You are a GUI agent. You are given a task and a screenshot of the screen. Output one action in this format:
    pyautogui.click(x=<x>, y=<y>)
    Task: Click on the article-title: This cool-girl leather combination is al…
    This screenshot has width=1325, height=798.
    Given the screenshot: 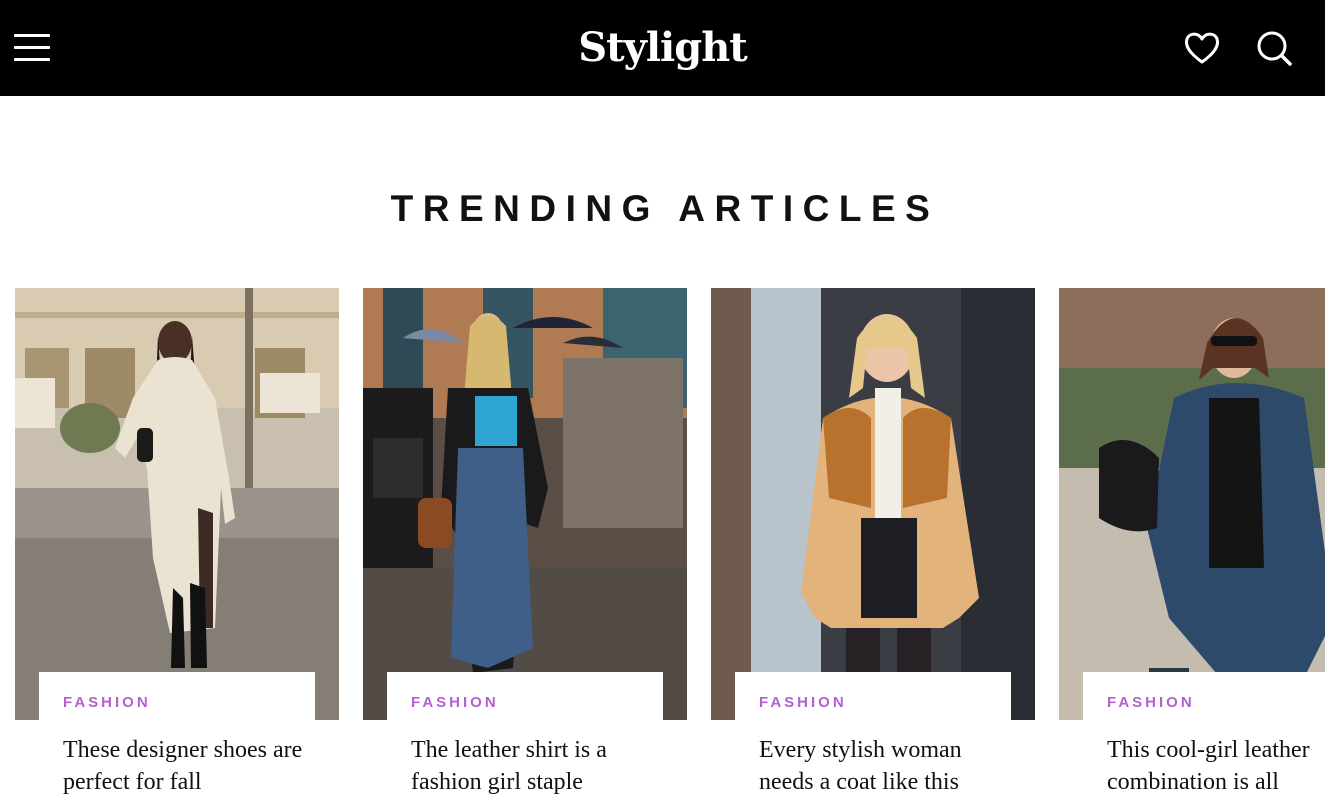 What is the action you would take?
    pyautogui.click(x=1216, y=766)
    